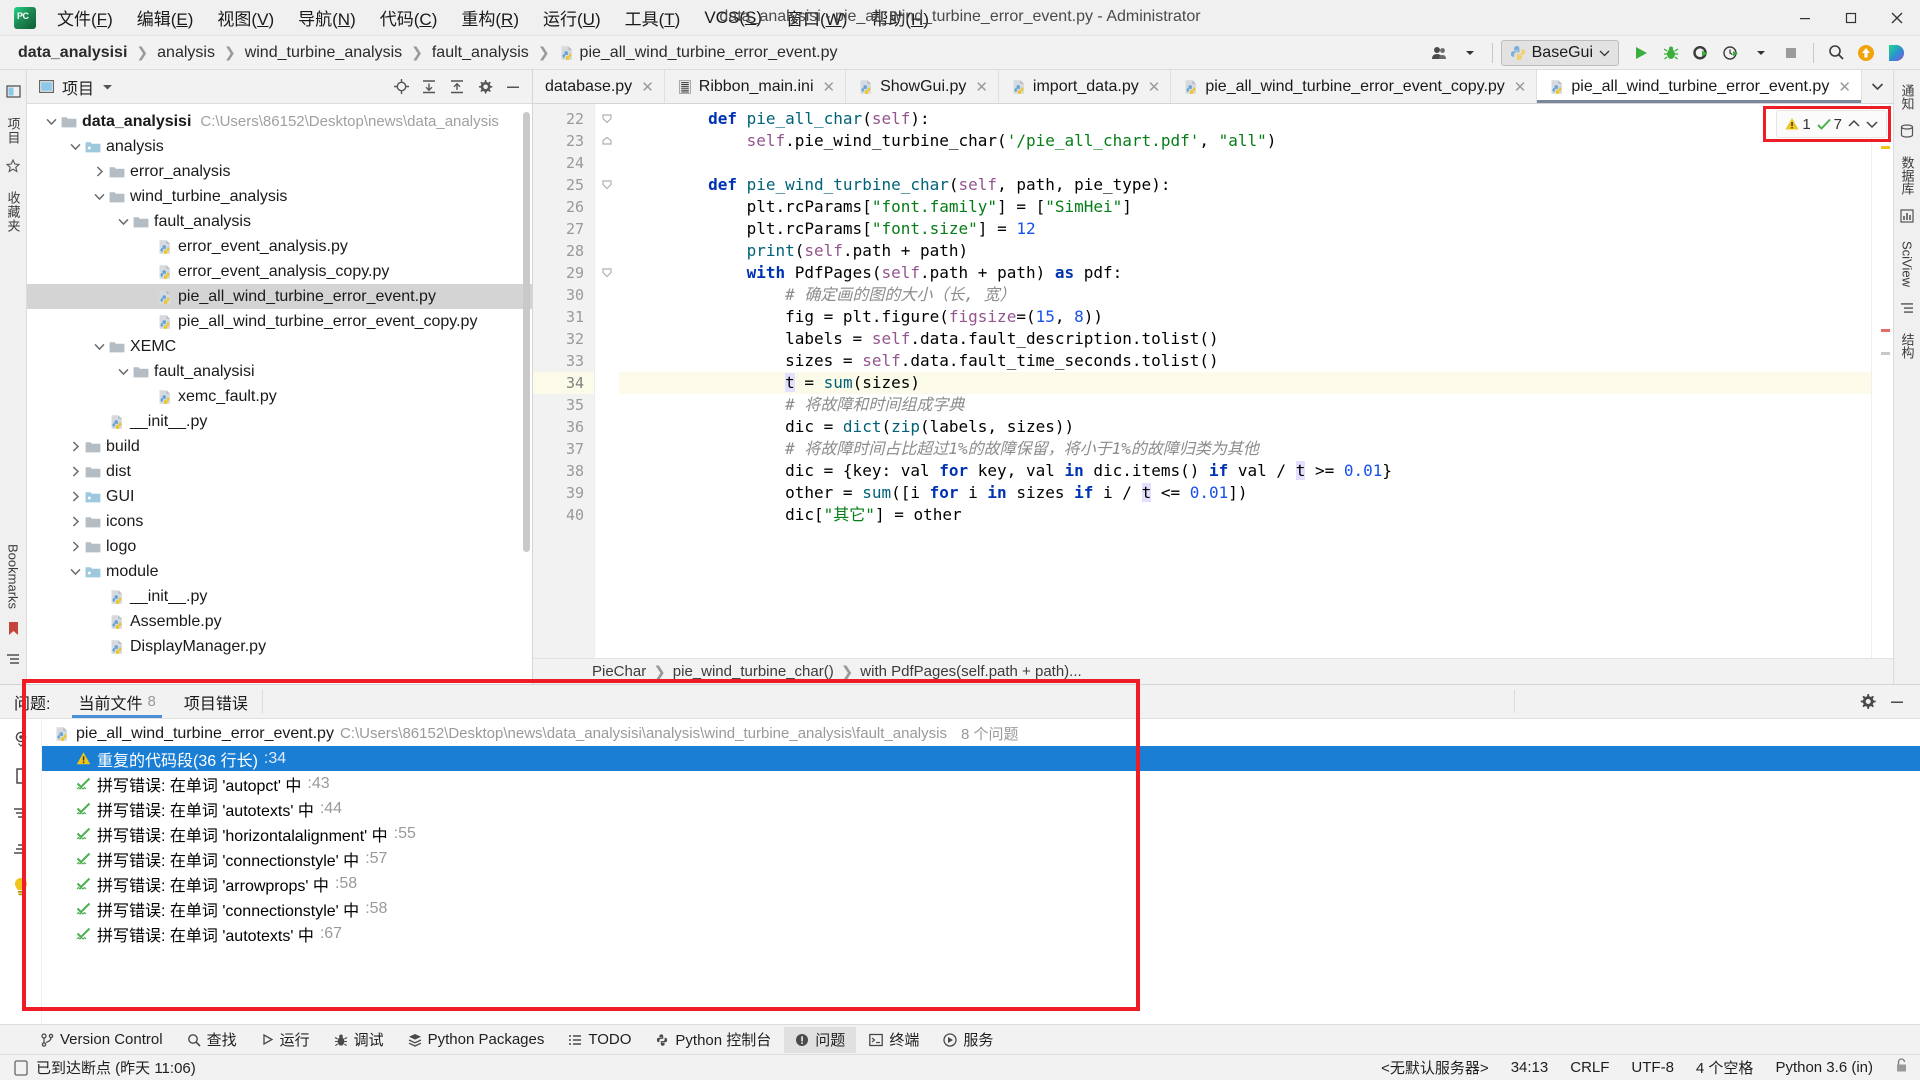  What do you see at coordinates (607, 381) in the screenshot?
I see `code-folding-gutter` at bounding box center [607, 381].